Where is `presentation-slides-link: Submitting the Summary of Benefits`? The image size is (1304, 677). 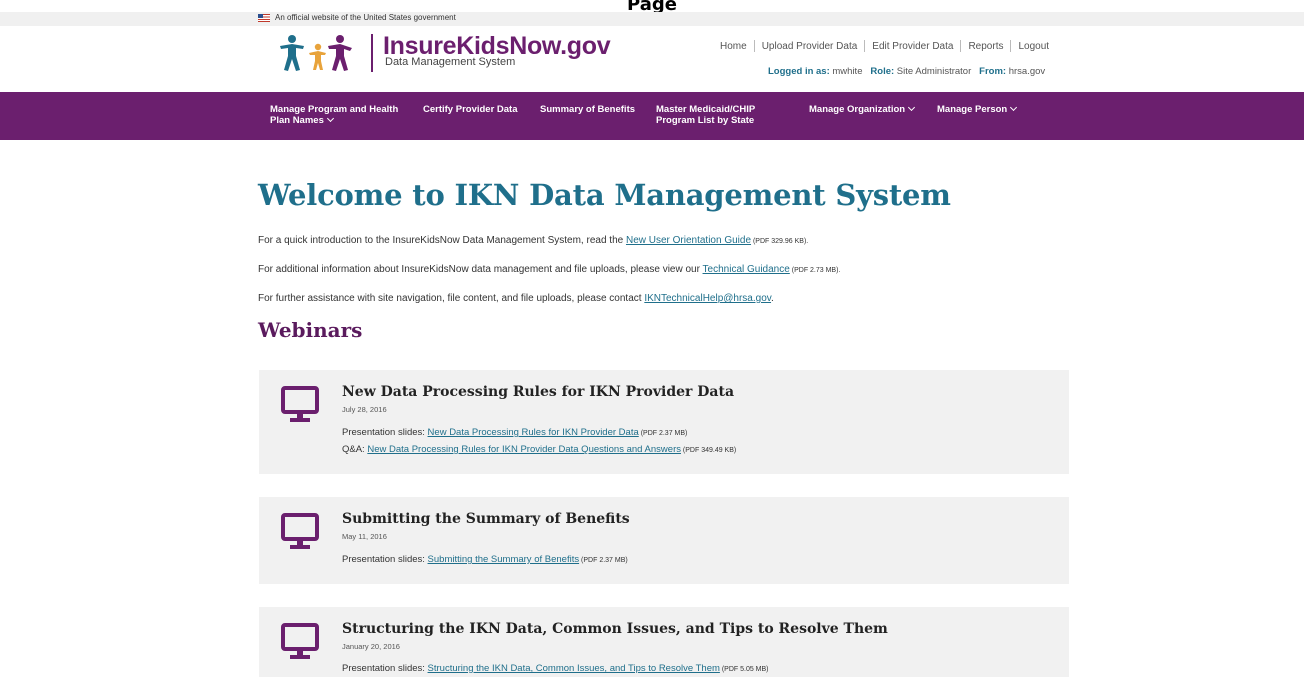 presentation-slides-link: Submitting the Summary of Benefits is located at coordinates (504, 559).